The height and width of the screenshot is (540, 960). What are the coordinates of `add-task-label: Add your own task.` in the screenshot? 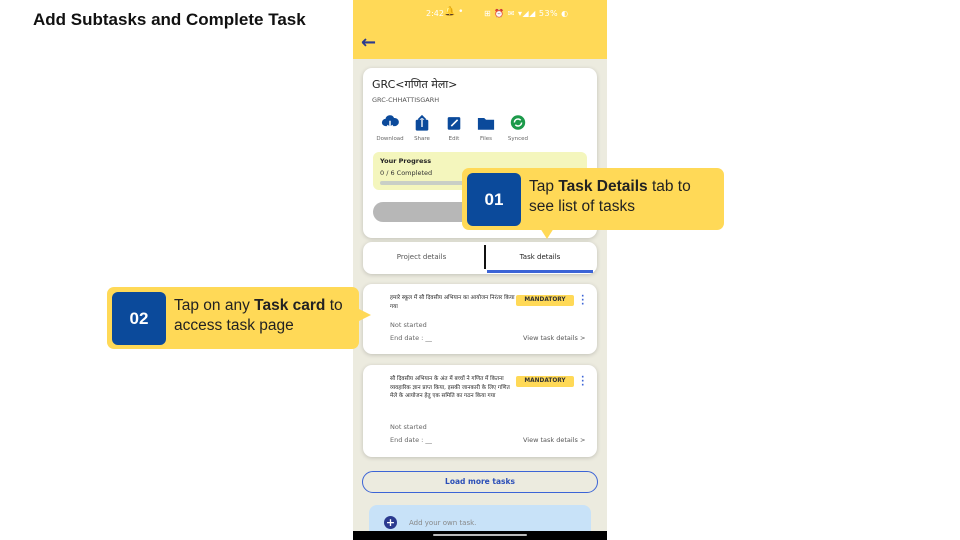 It's located at (443, 523).